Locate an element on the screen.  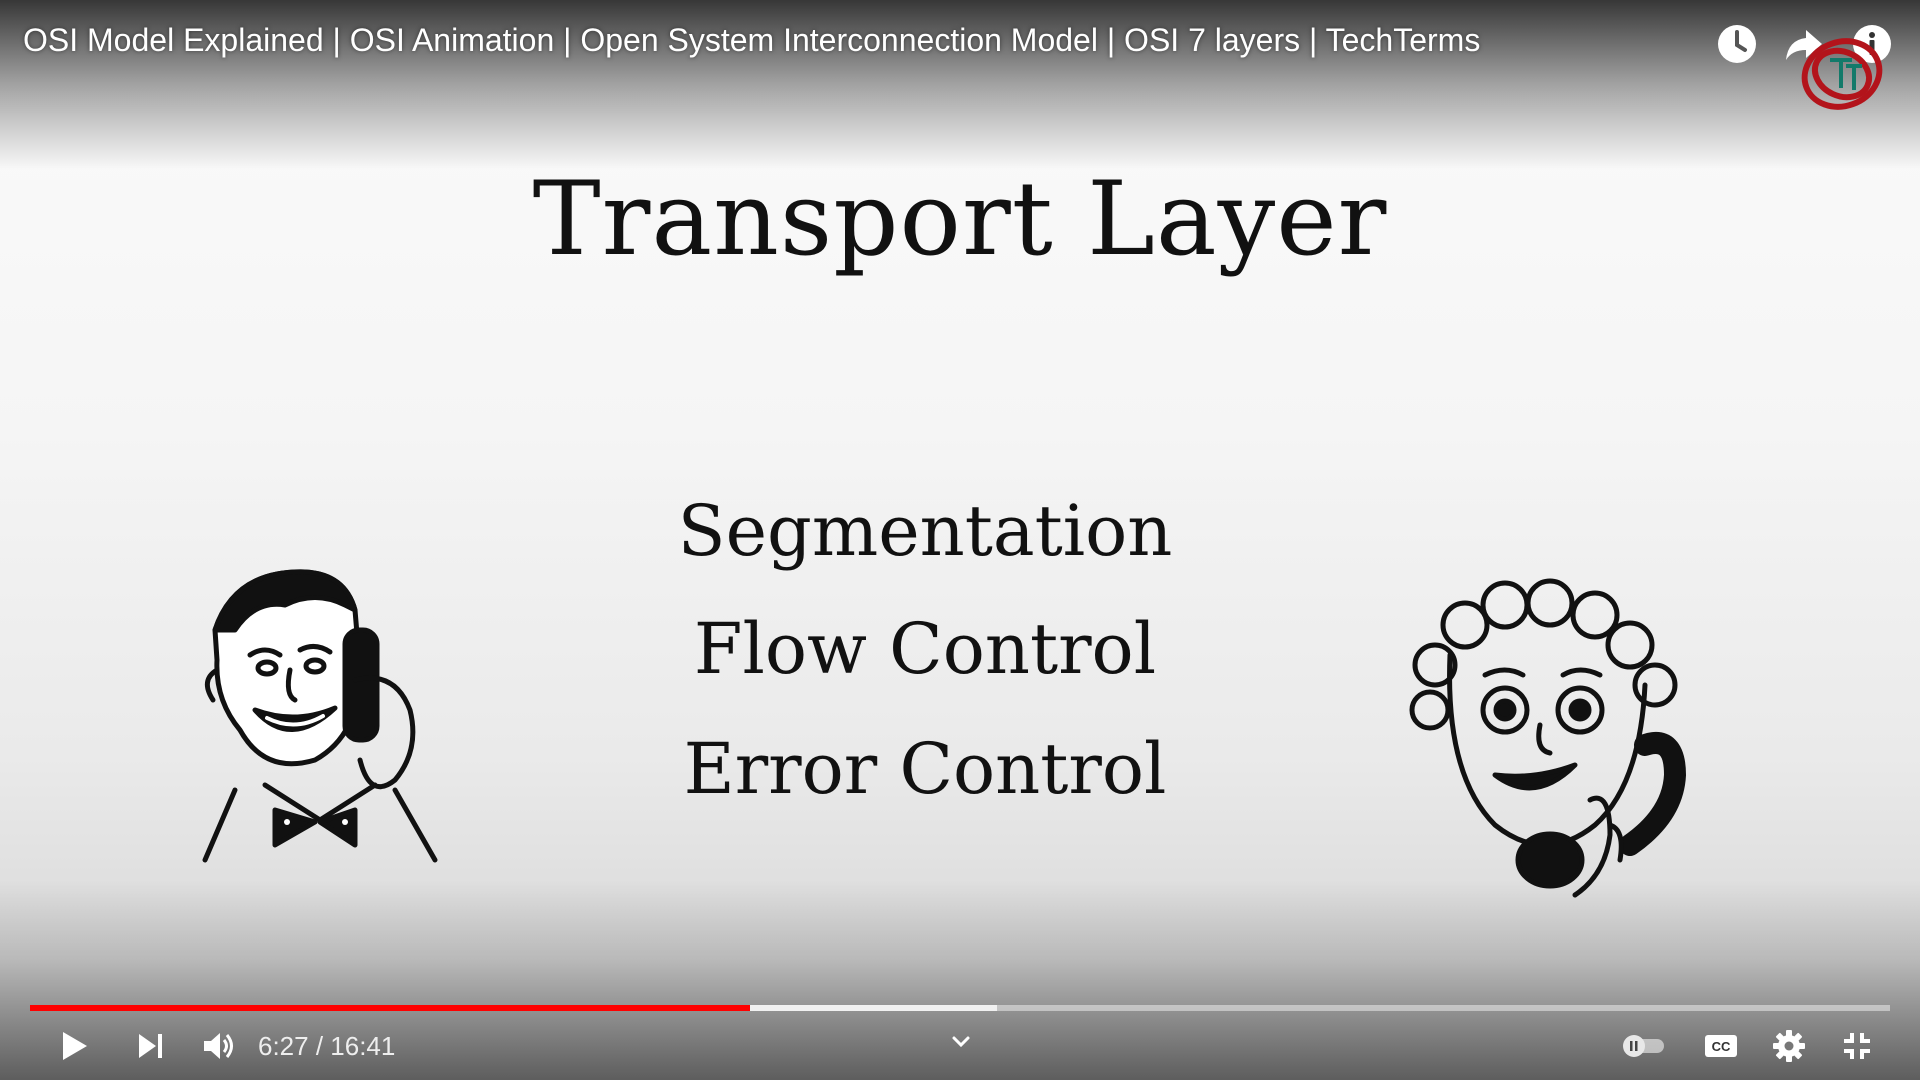
autoplay-toggle-icon is located at coordinates (1643, 1046).